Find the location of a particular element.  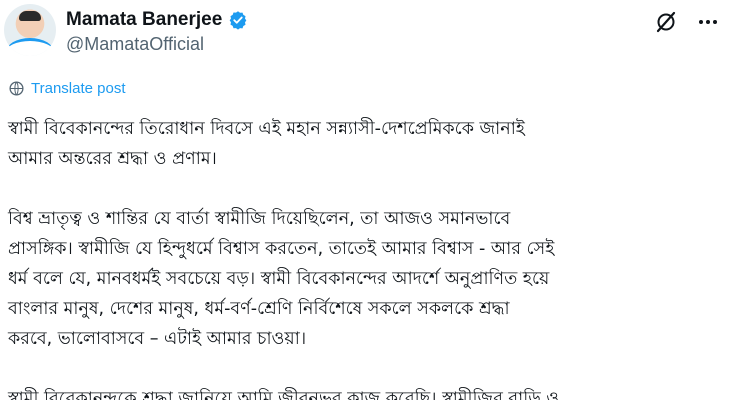

author-display-name: Mamata Banerjee is located at coordinates (144, 20).